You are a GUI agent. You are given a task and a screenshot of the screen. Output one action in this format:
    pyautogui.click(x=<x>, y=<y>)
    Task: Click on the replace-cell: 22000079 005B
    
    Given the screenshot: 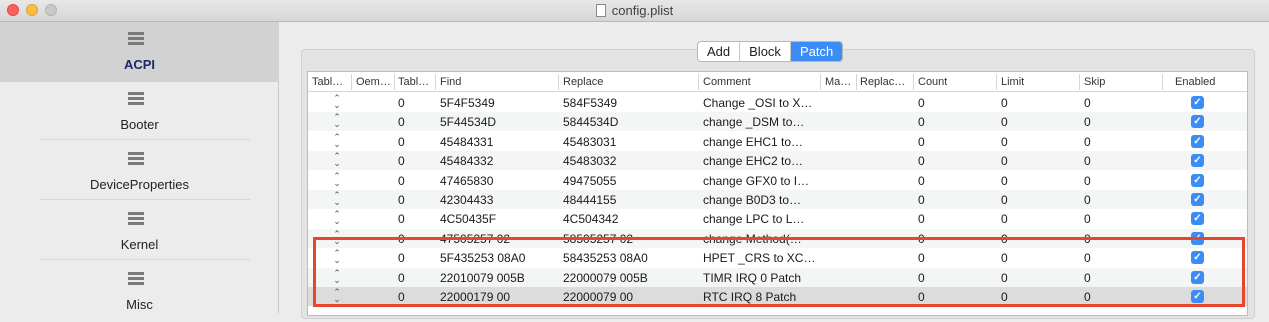 What is the action you would take?
    pyautogui.click(x=605, y=278)
    